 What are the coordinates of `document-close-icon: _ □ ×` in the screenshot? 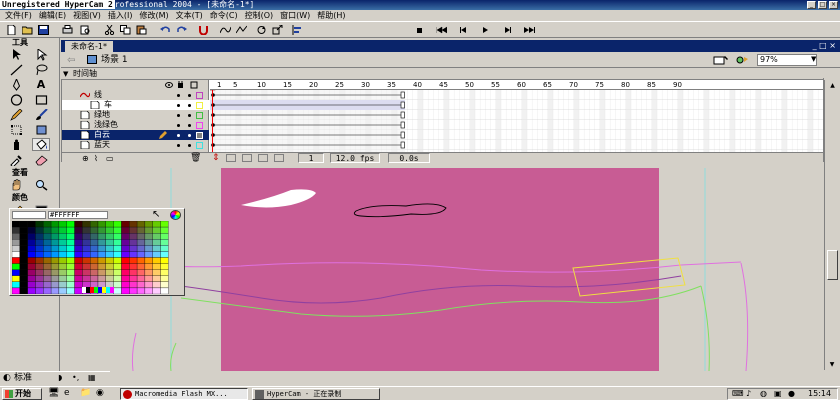 It's located at (821, 46).